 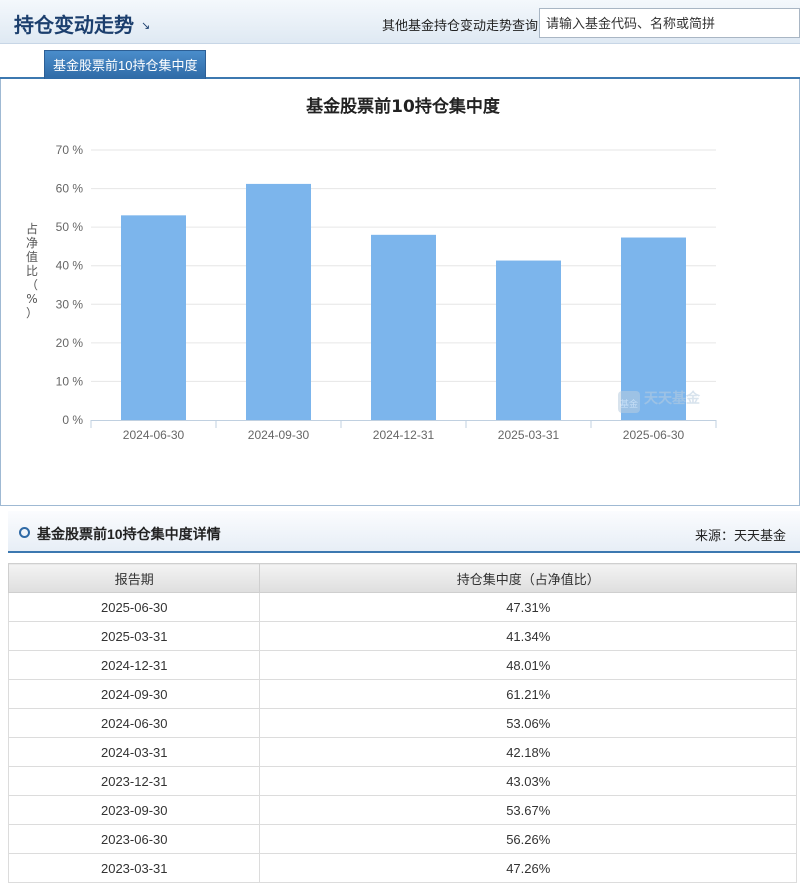 I want to click on table-row: 2023-06-30 56.26%, so click(x=402, y=839).